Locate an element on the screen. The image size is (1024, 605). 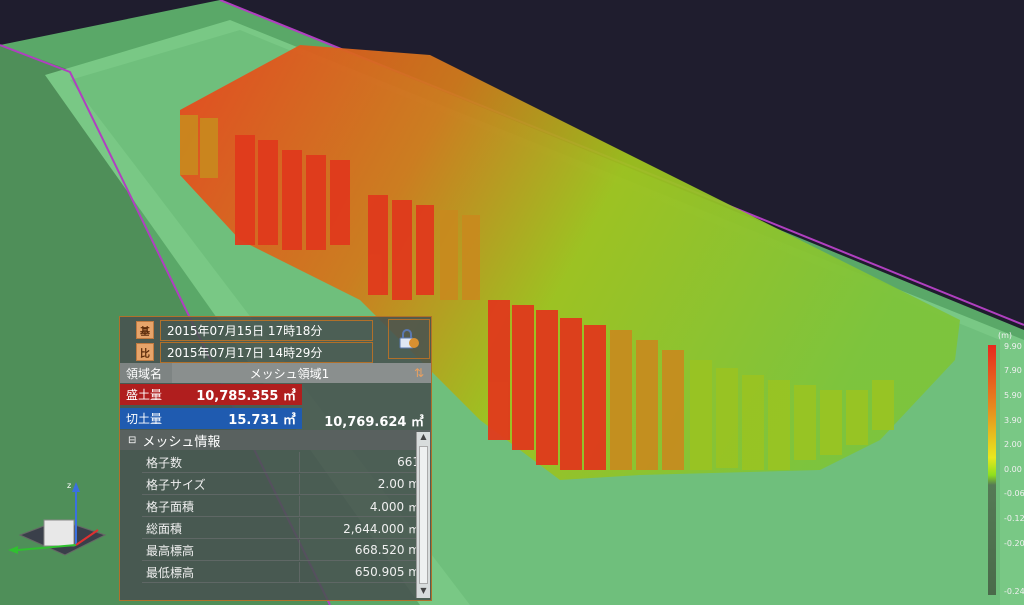
lock-icon is located at coordinates (409, 339).